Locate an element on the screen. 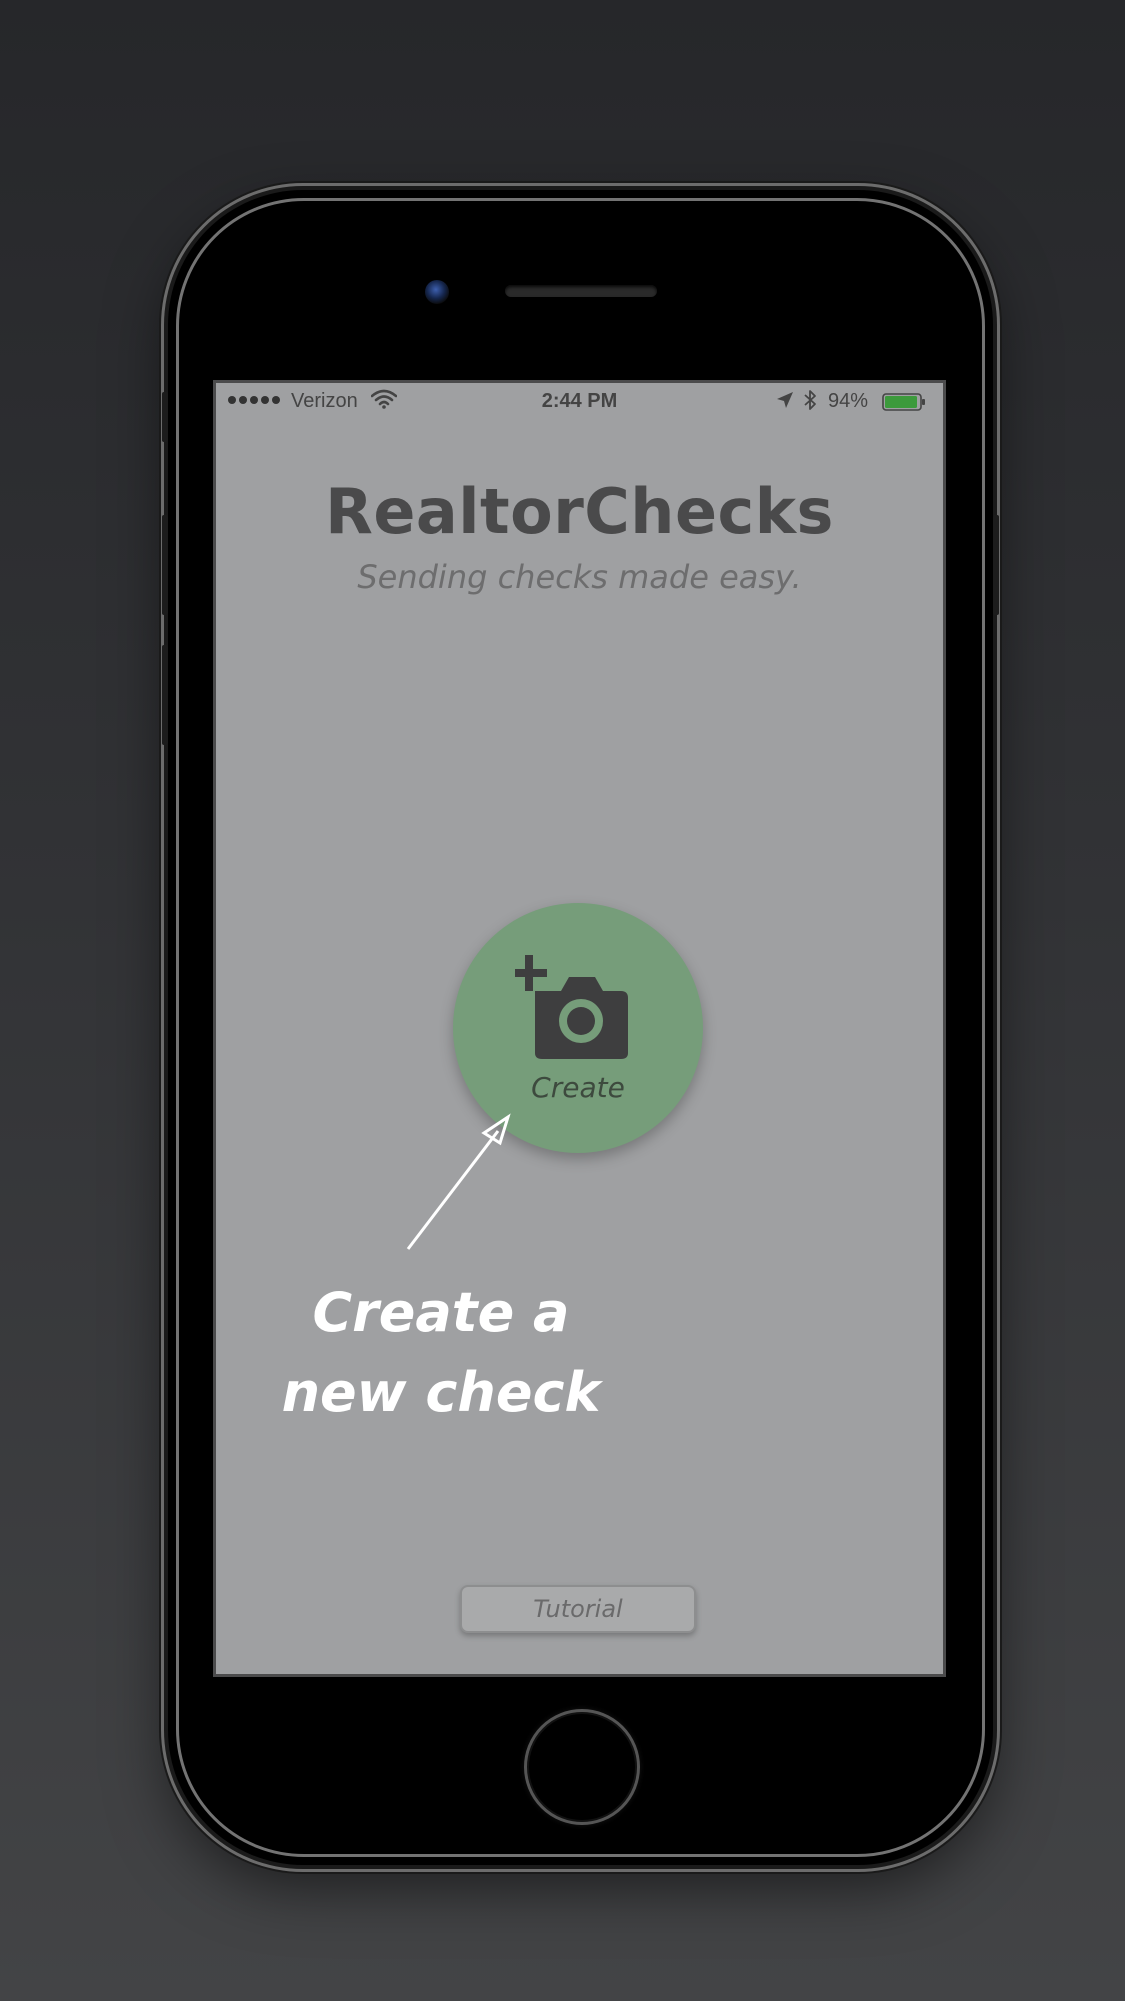  location-arrow-icon is located at coordinates (785, 400).